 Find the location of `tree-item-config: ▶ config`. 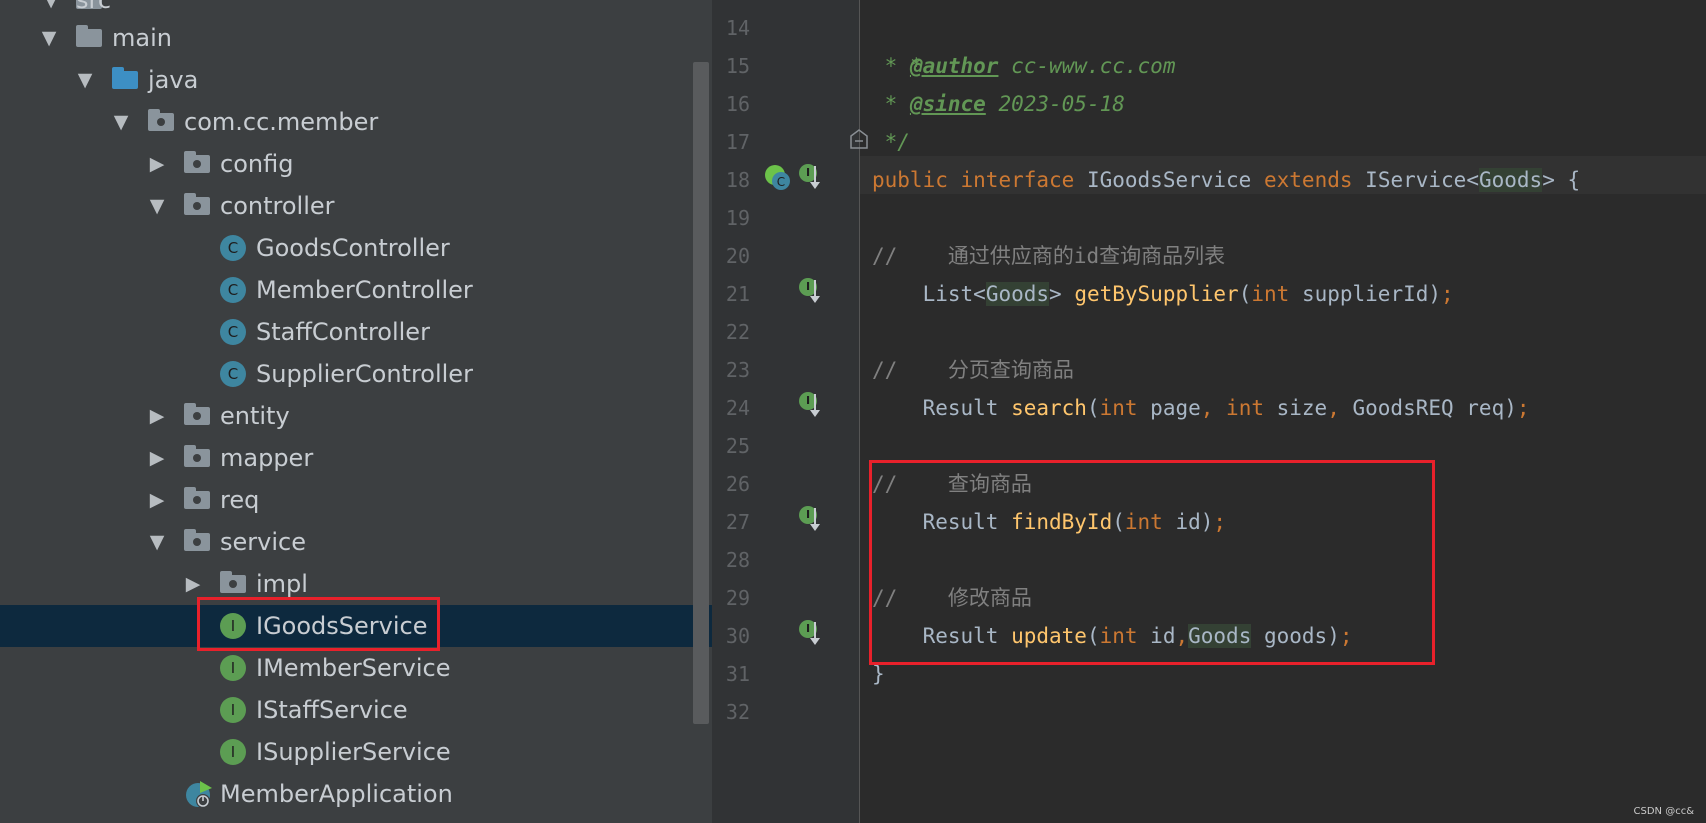

tree-item-config: ▶ config is located at coordinates (356, 164).